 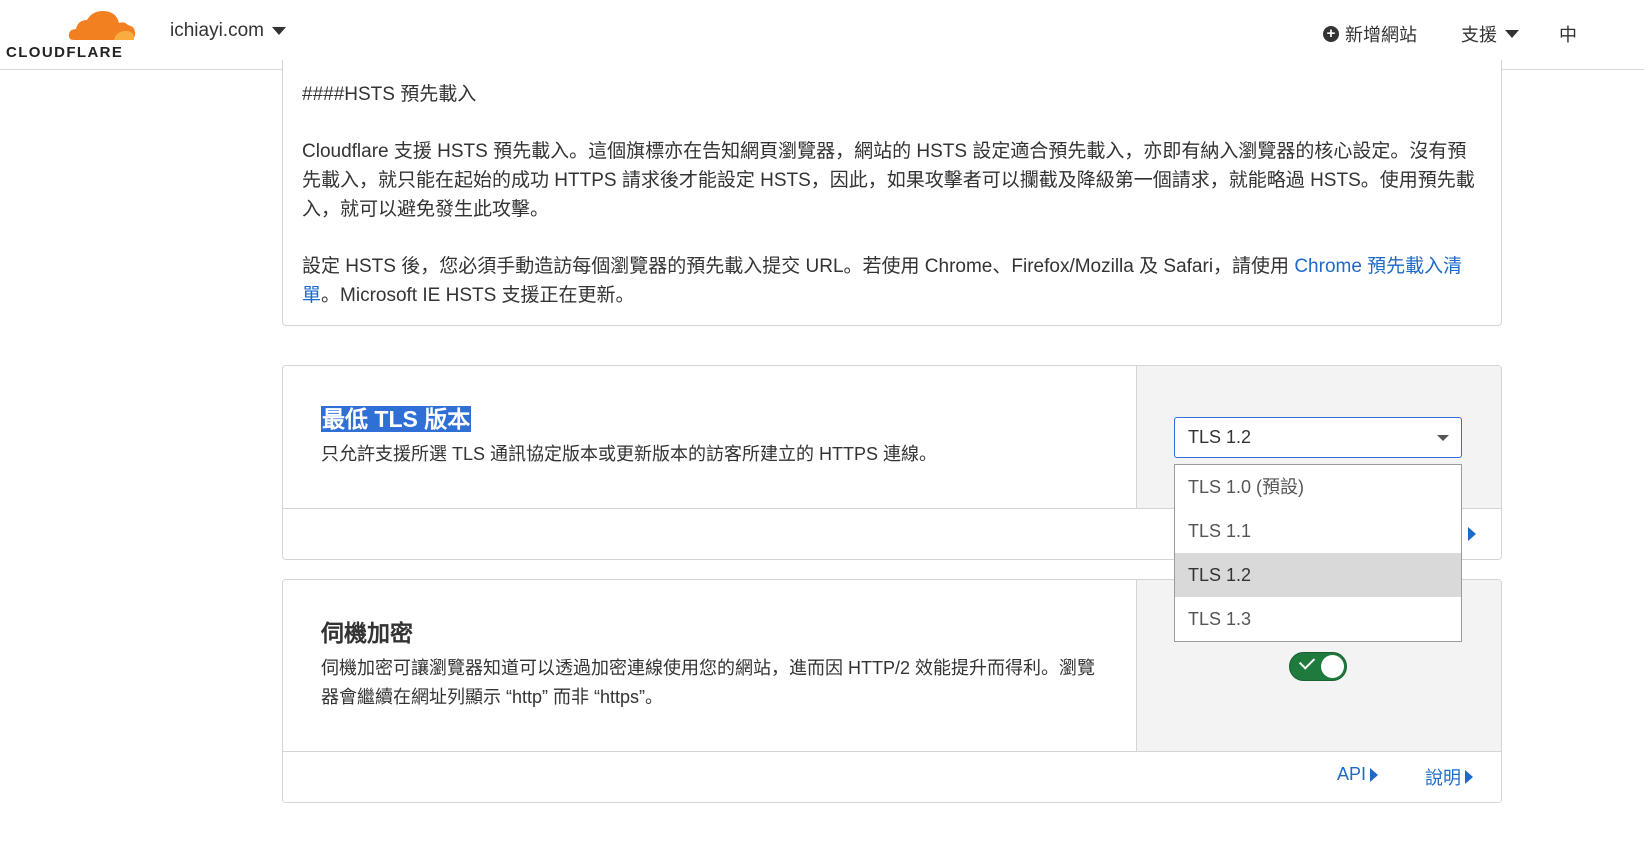 I want to click on support-menu: 支援, so click(x=1490, y=34).